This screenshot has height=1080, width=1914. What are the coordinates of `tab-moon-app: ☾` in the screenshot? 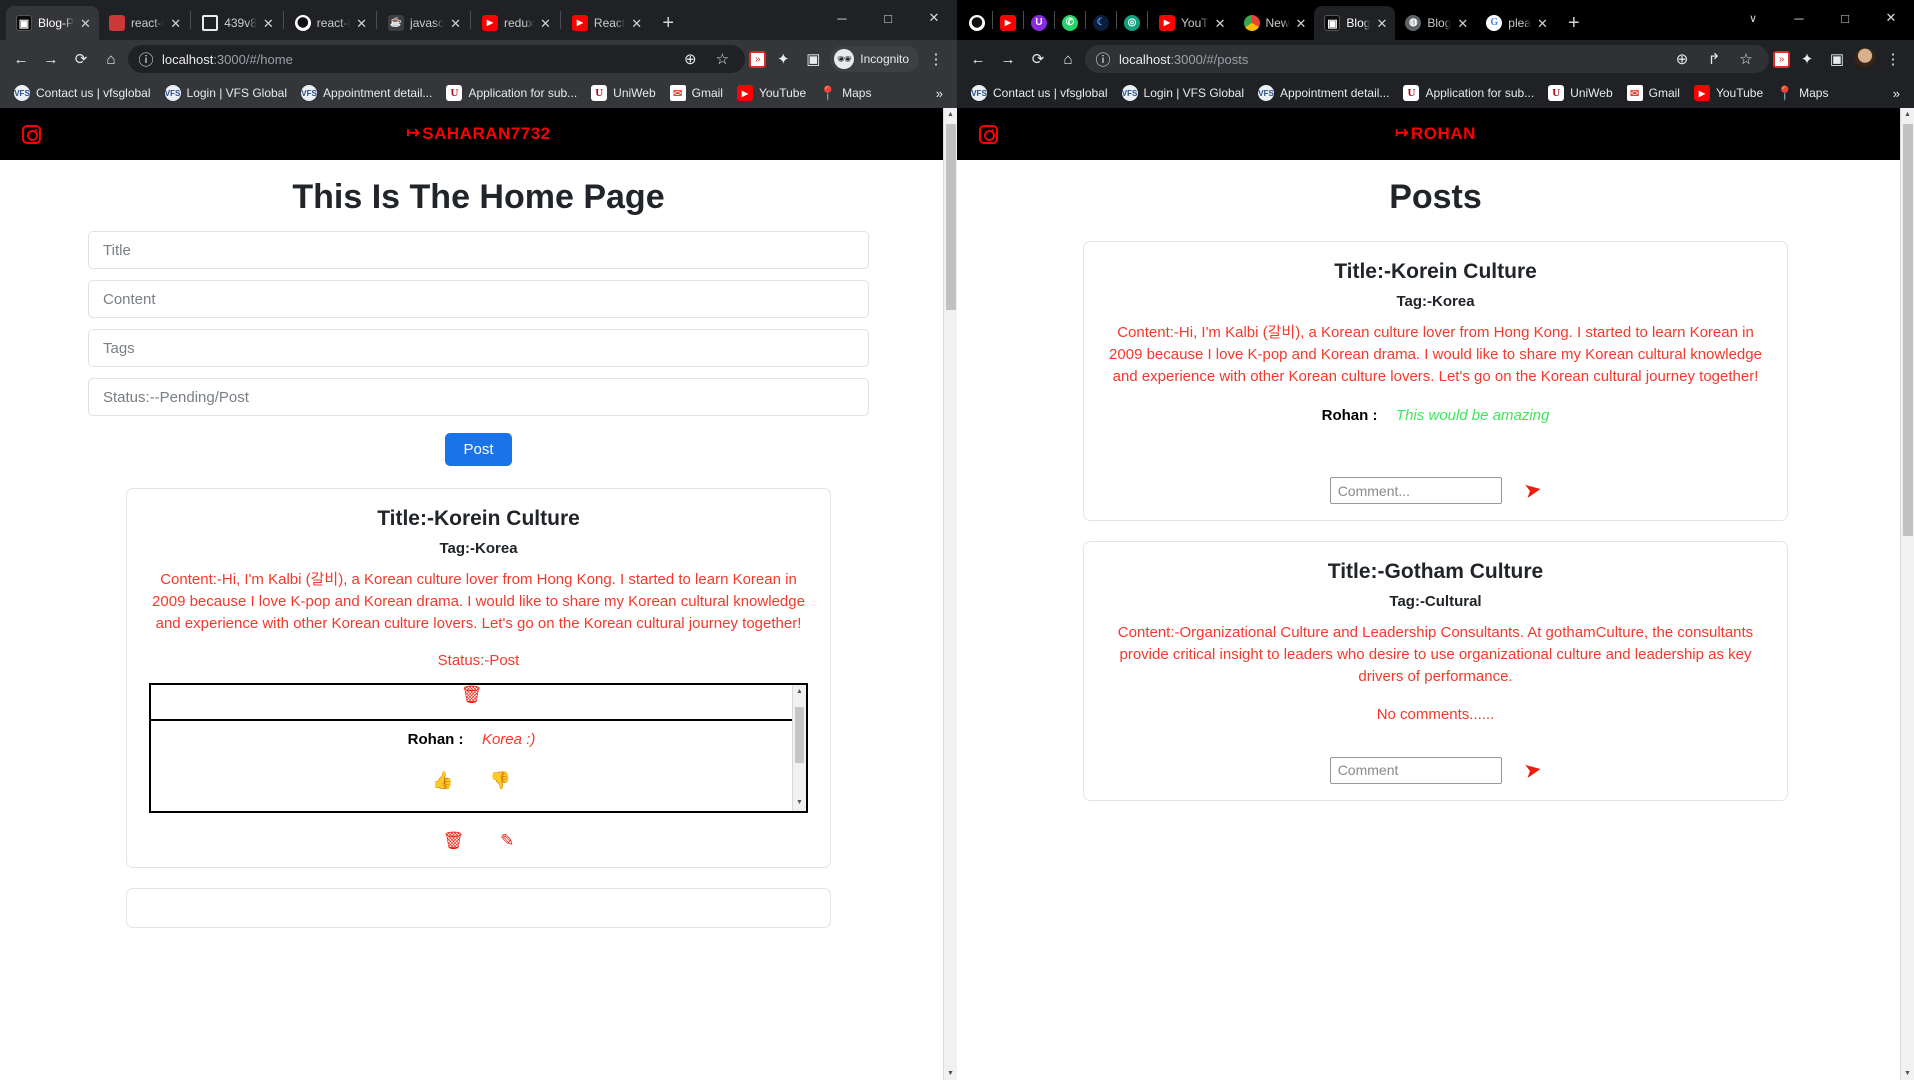 It's located at (1101, 23).